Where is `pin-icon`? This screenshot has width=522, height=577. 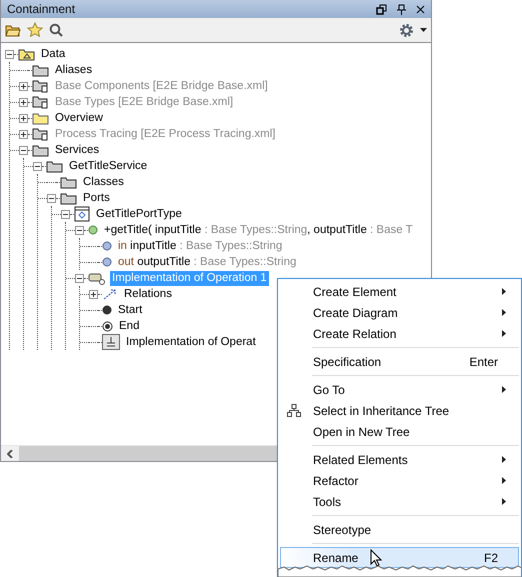 pin-icon is located at coordinates (401, 9).